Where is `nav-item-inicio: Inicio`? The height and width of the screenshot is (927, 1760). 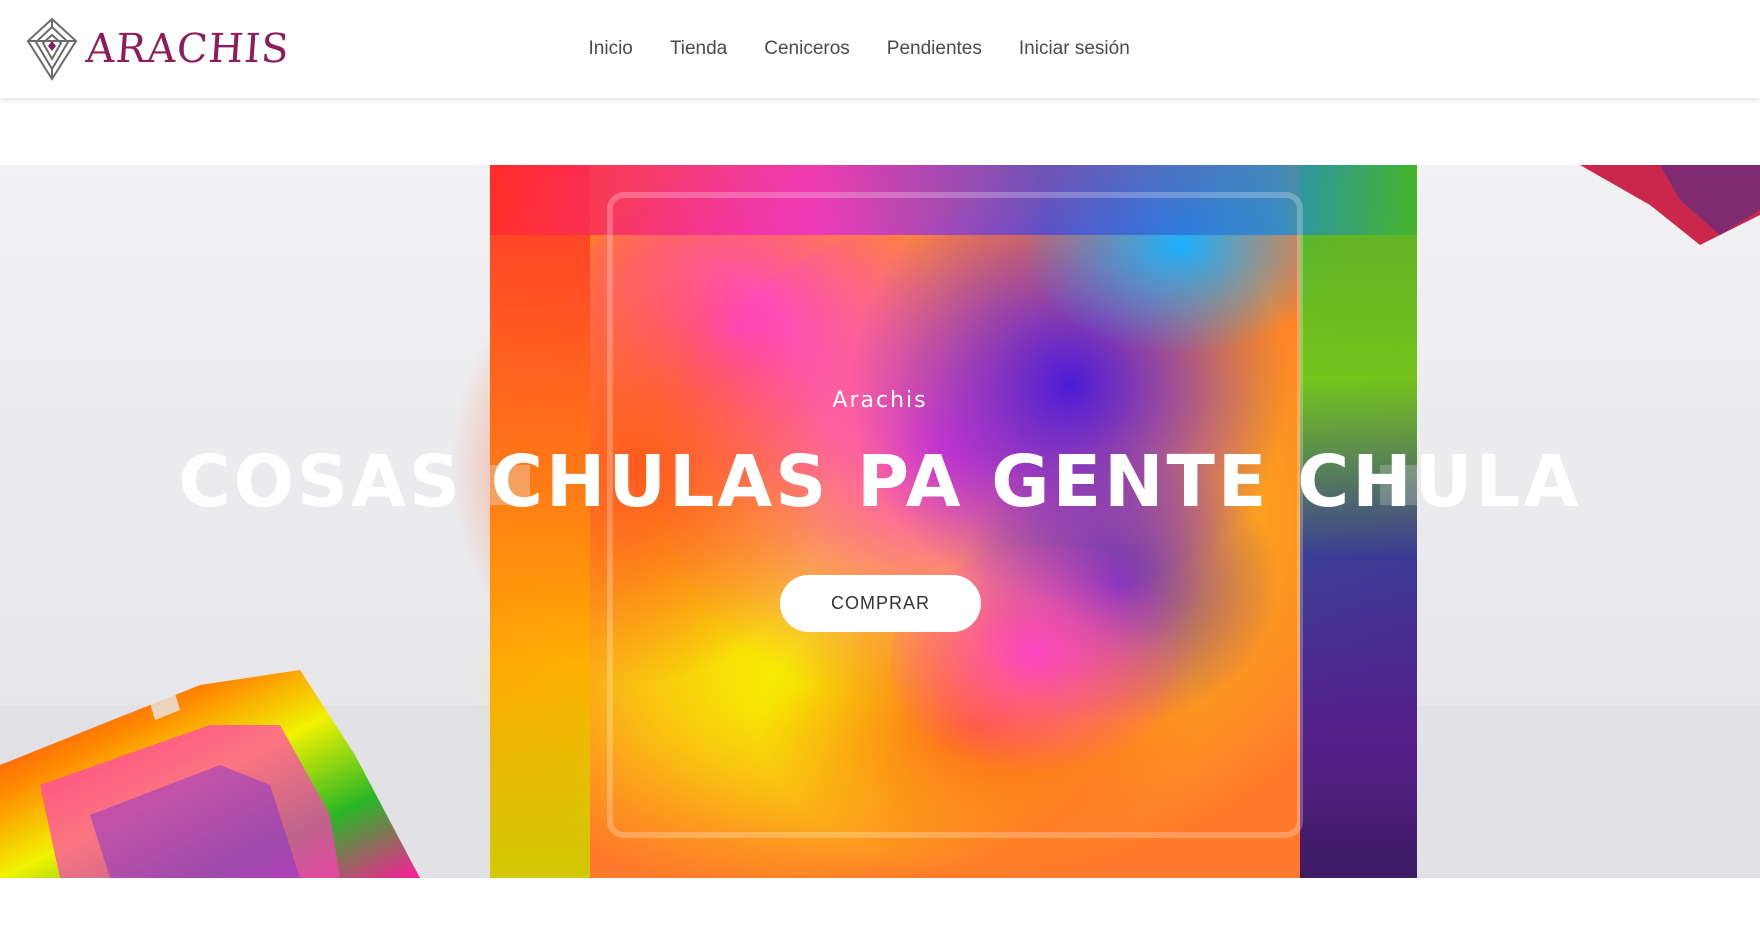 nav-item-inicio: Inicio is located at coordinates (610, 49).